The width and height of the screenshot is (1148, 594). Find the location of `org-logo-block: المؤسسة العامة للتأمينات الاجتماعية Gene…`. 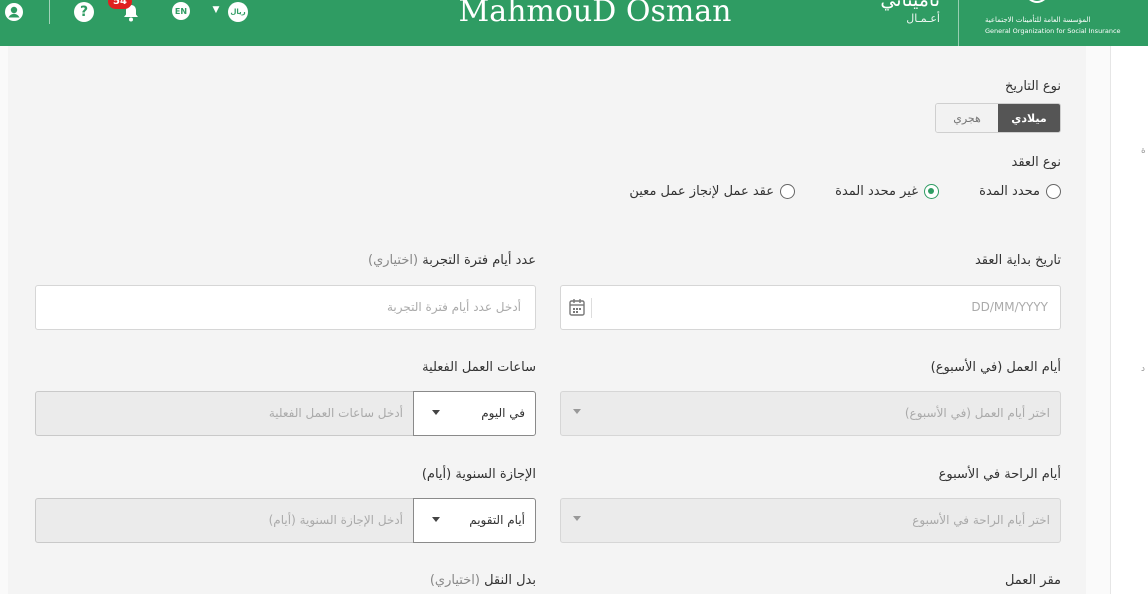

org-logo-block: المؤسسة العامة للتأمينات الاجتماعية Gene… is located at coordinates (1053, 23).